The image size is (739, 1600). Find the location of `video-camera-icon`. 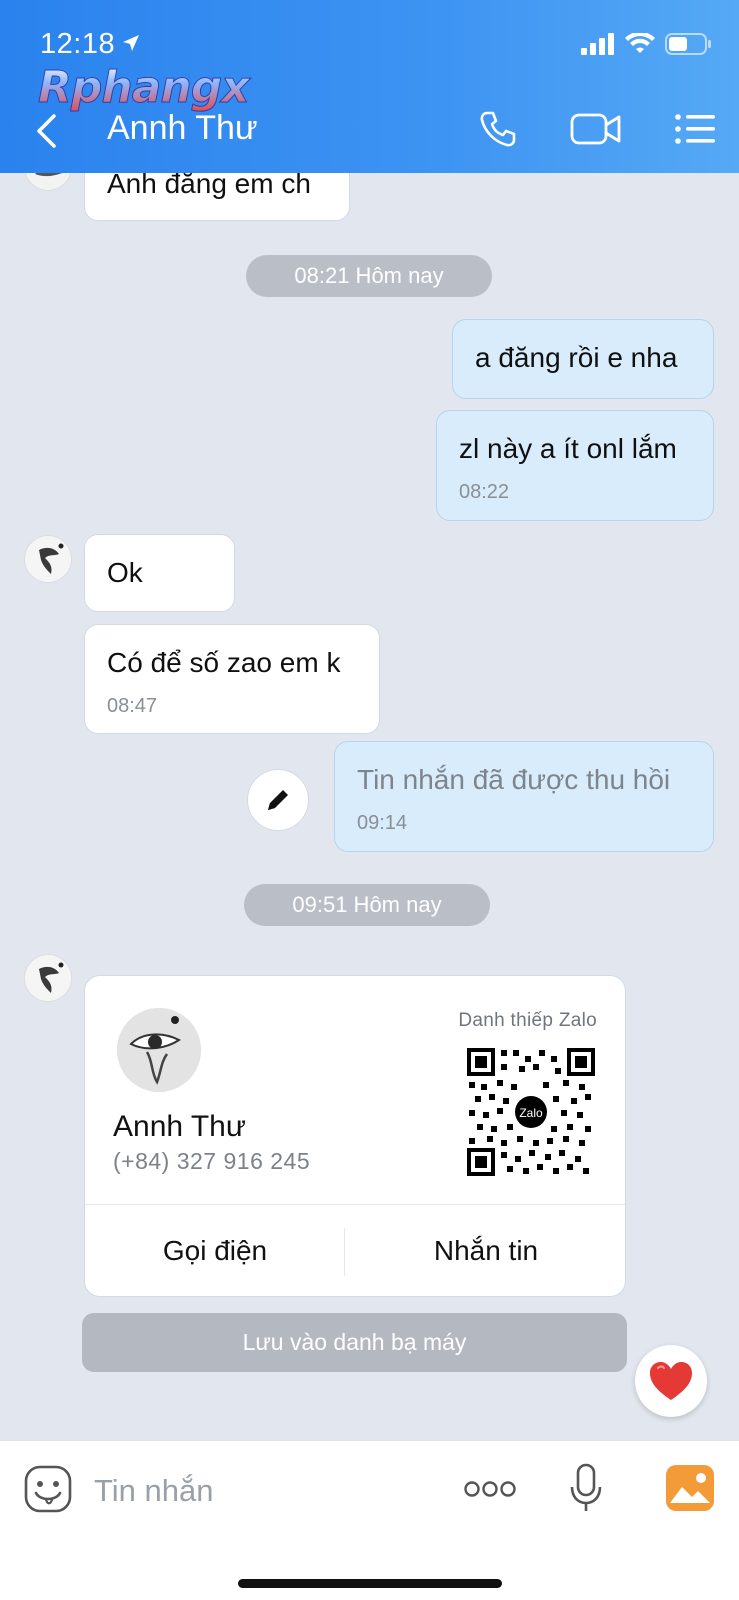

video-camera-icon is located at coordinates (595, 129).